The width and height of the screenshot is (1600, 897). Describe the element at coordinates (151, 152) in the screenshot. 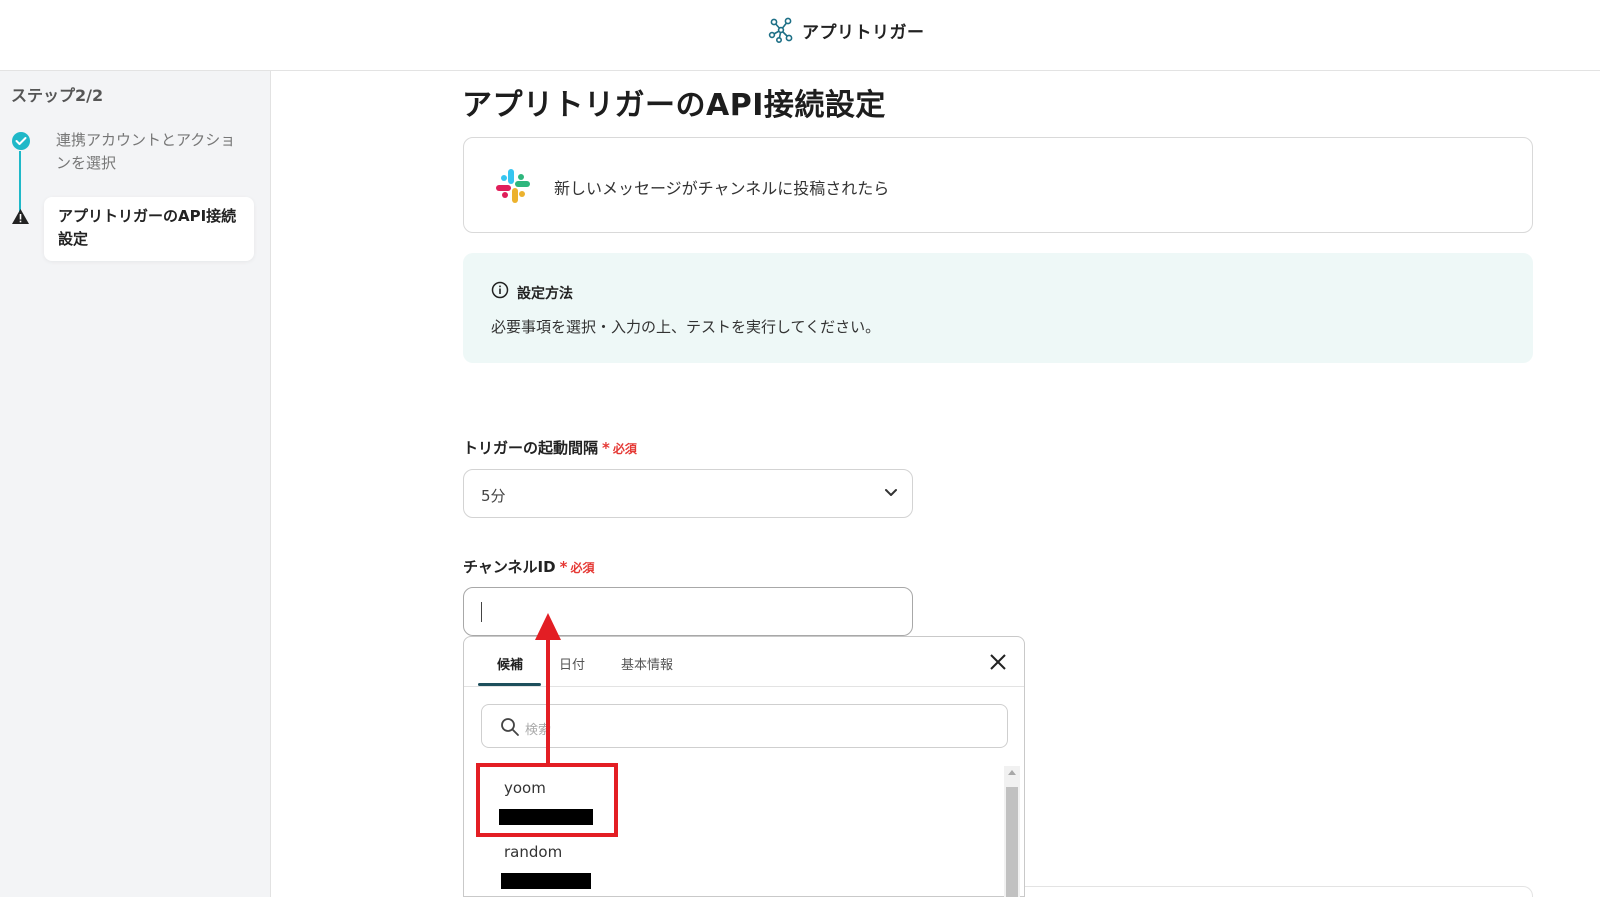

I see `sidebar-step-1: 連携アカウントとアクションを選択` at that location.